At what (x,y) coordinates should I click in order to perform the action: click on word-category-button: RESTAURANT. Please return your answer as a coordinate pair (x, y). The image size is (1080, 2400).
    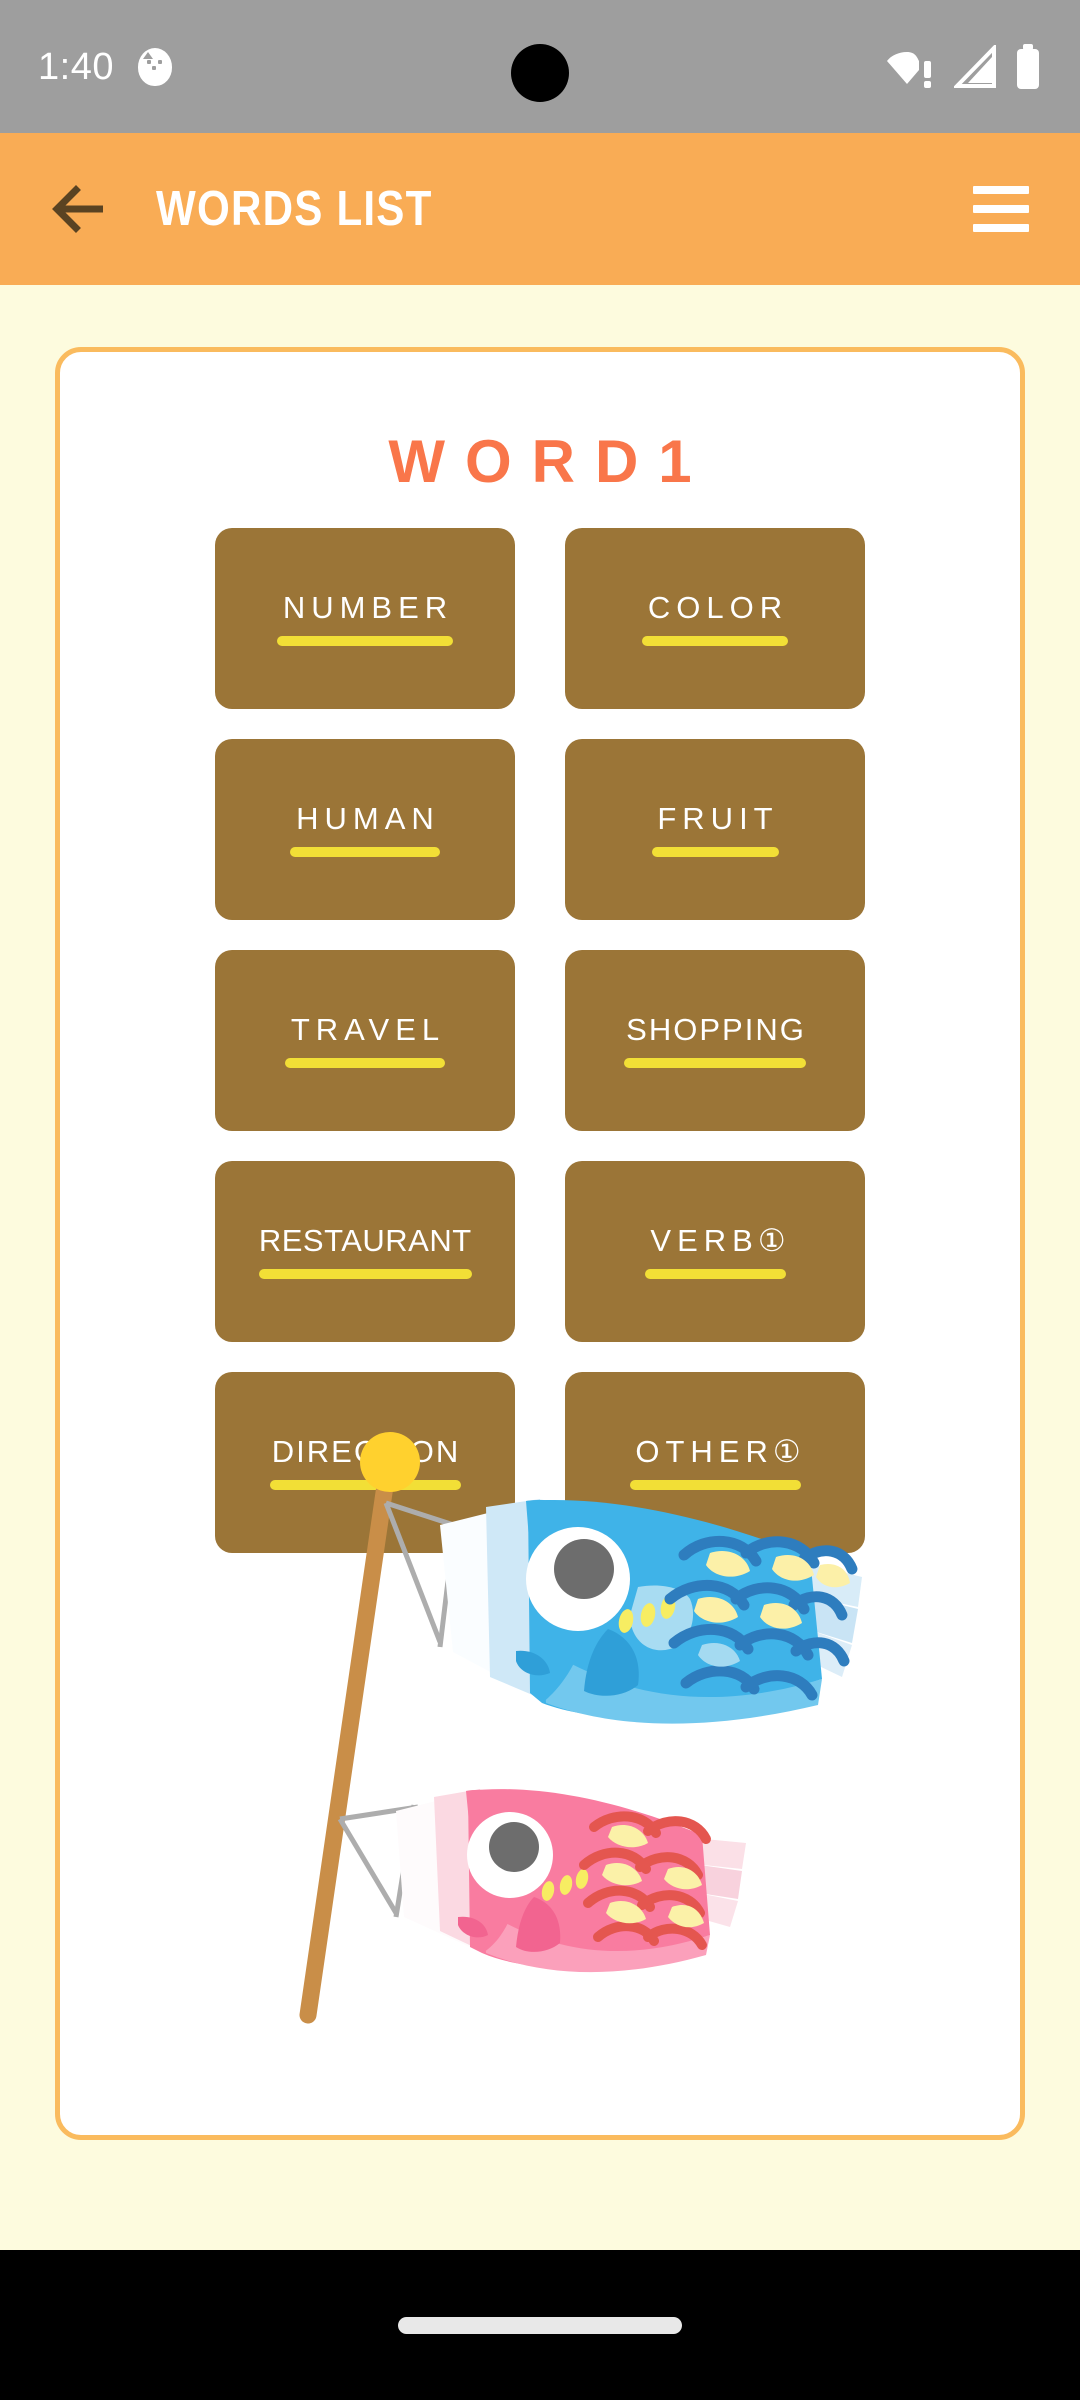
    Looking at the image, I should click on (365, 1251).